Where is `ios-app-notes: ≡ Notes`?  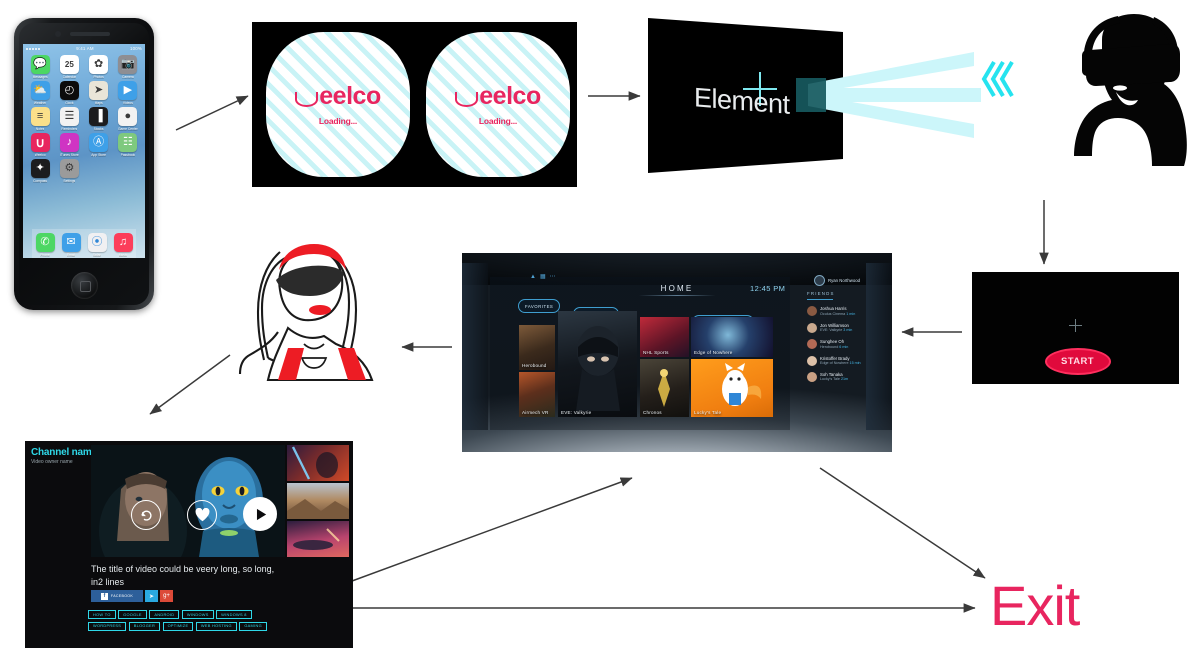 ios-app-notes: ≡ Notes is located at coordinates (40, 119).